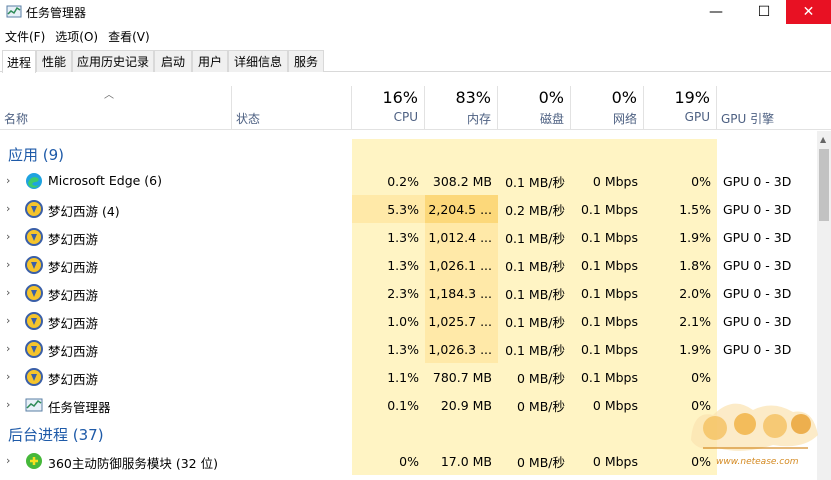  Describe the element at coordinates (774, 108) in the screenshot. I see `header-gpu-engine: GPU 引擎` at that location.